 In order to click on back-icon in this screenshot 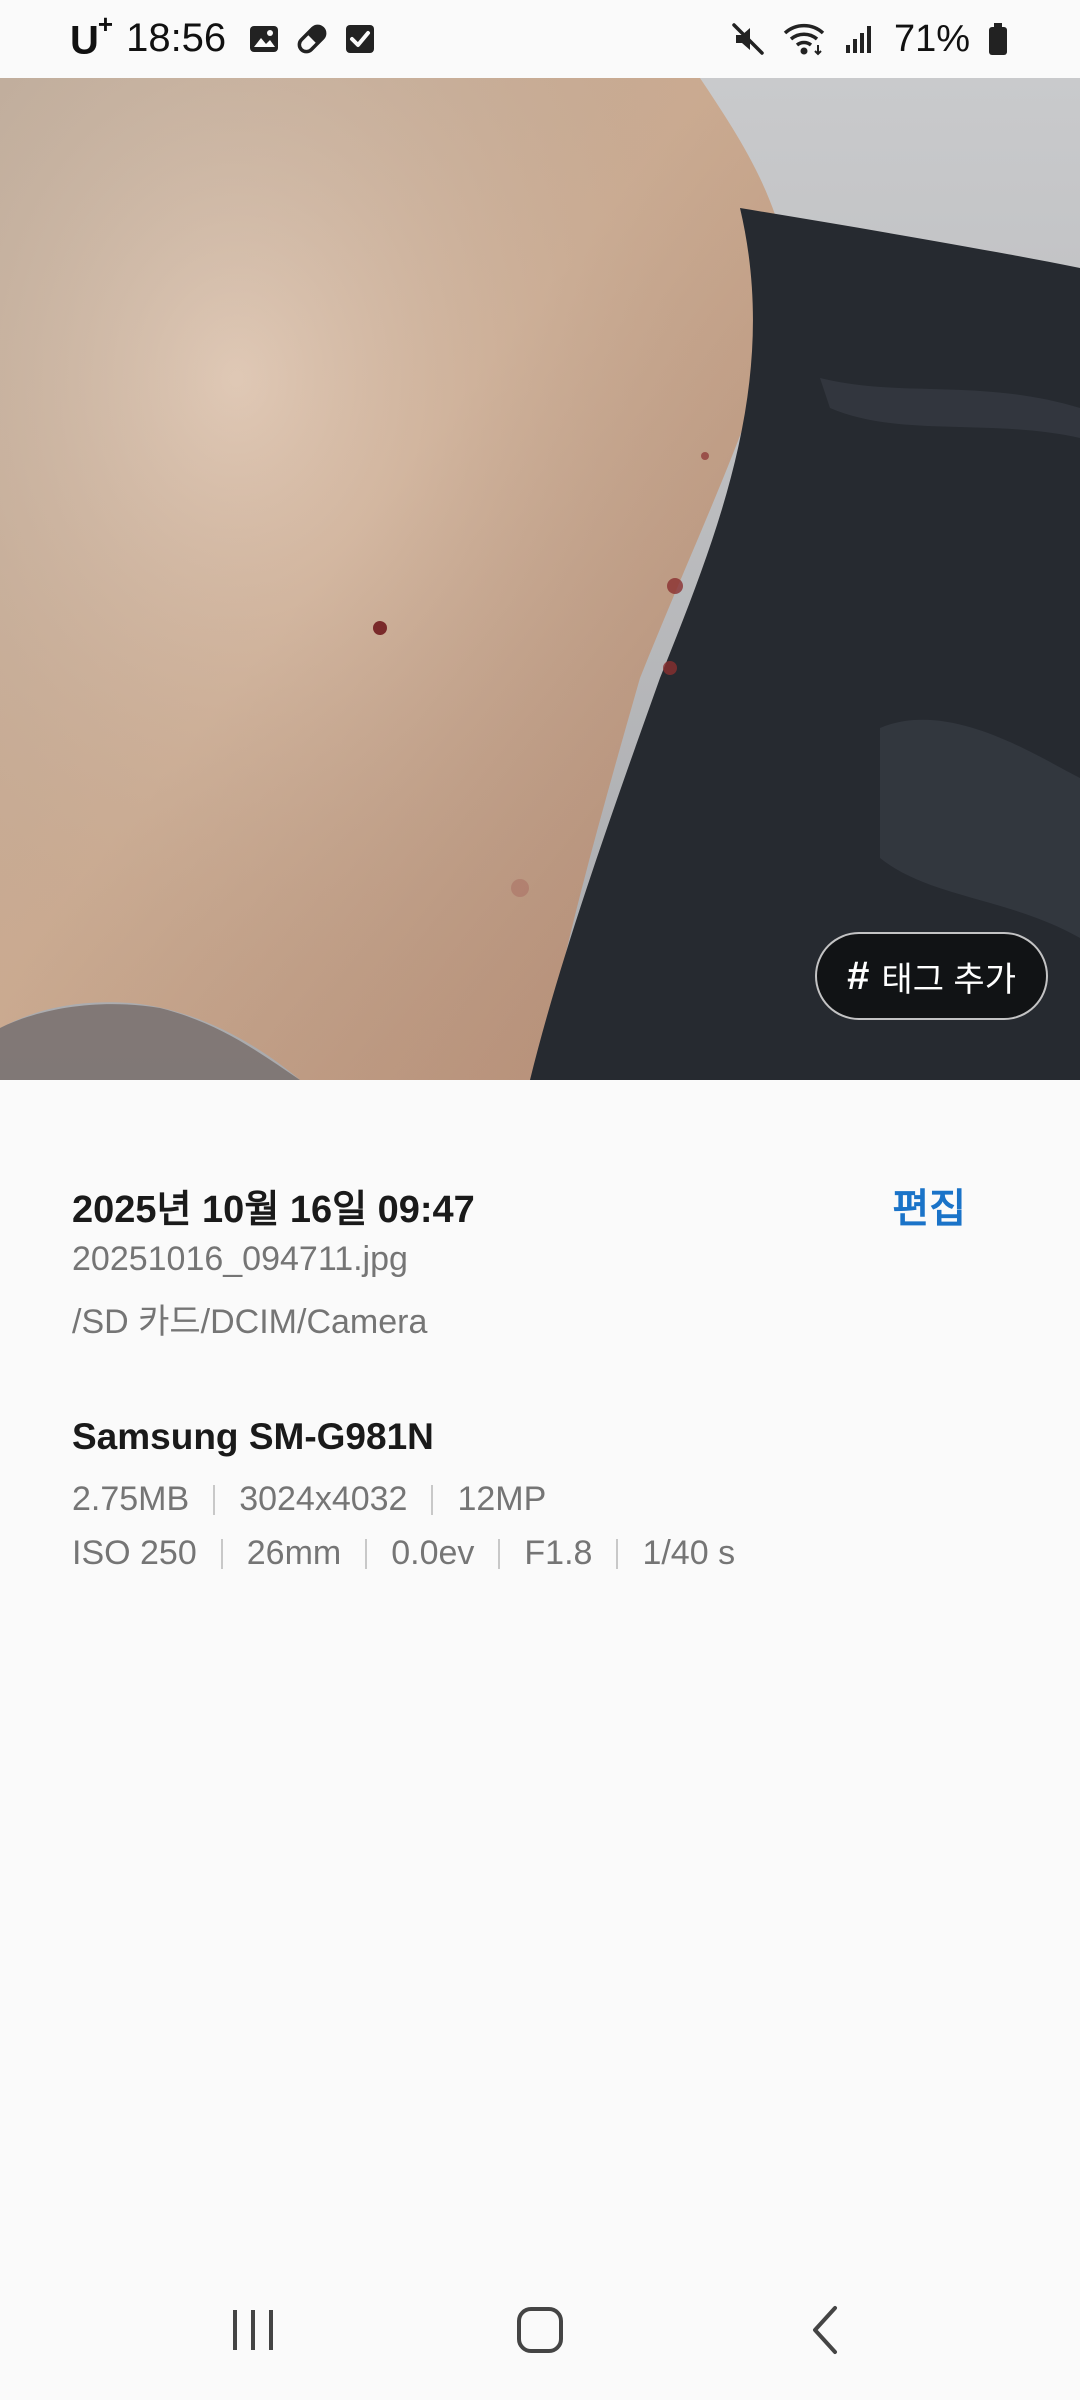, I will do `click(827, 2330)`.